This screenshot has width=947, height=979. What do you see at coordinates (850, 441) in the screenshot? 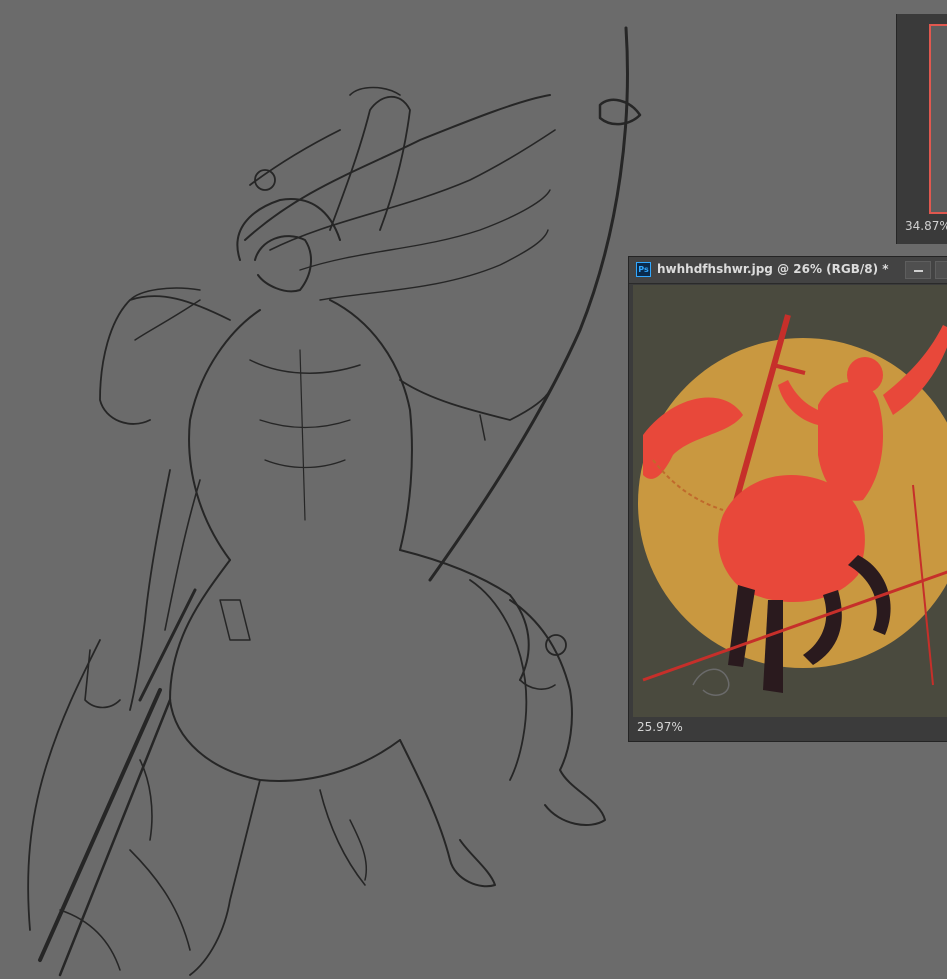
I see `torso` at bounding box center [850, 441].